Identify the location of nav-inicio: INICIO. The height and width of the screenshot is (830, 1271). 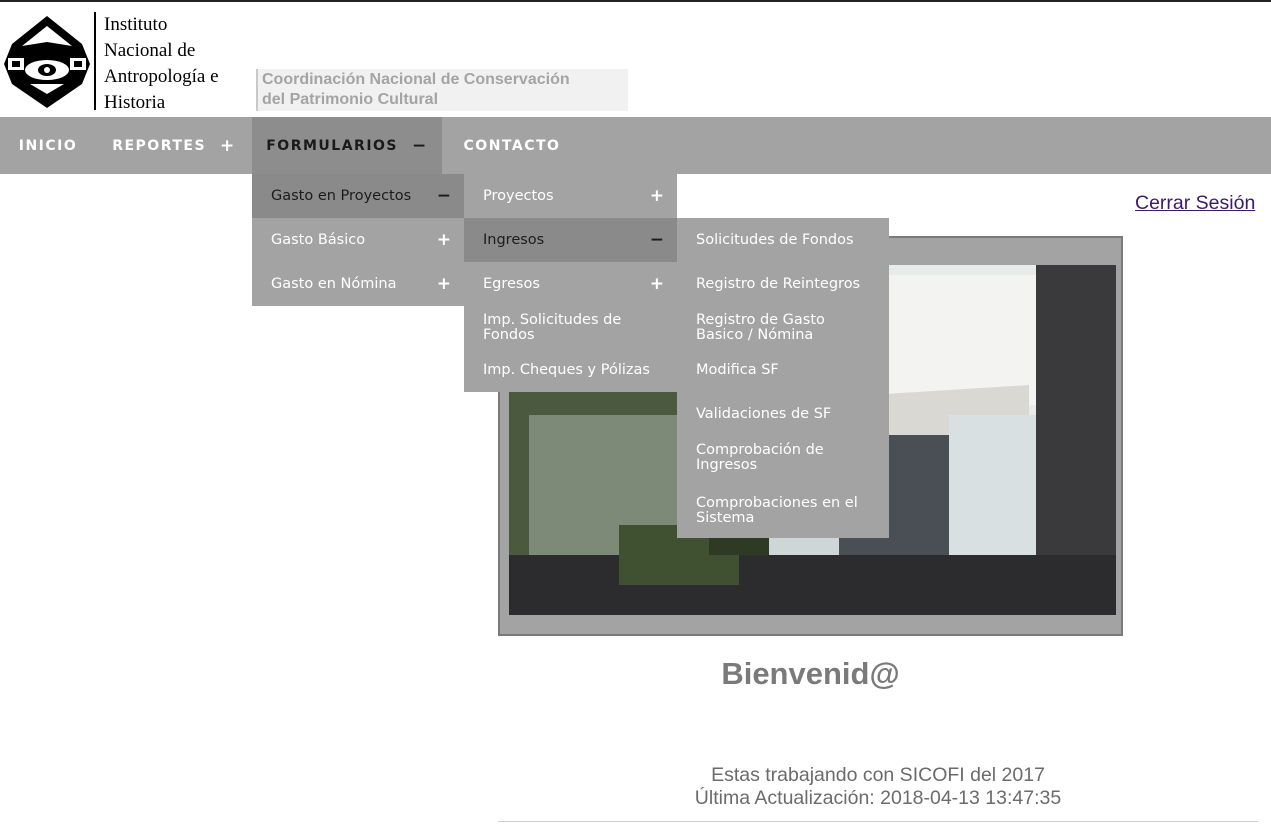
(48, 145).